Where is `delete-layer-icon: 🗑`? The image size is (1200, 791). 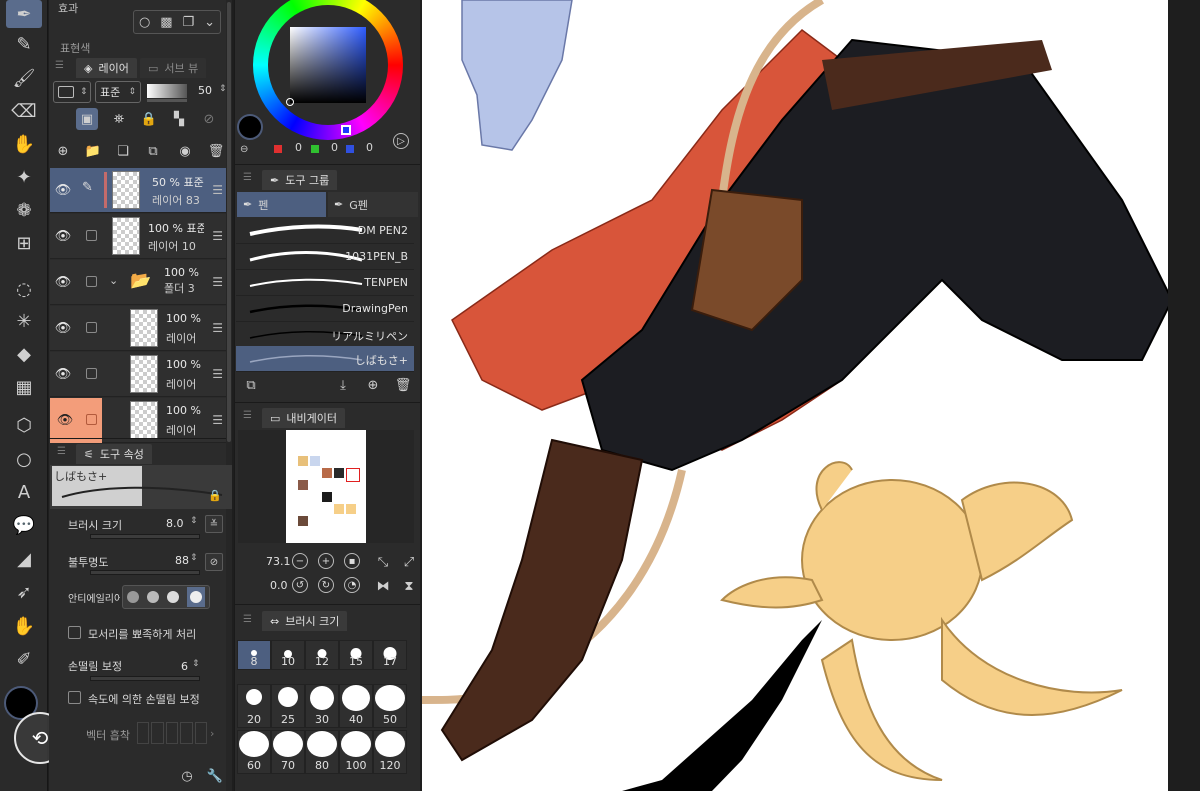 delete-layer-icon: 🗑 is located at coordinates (216, 151).